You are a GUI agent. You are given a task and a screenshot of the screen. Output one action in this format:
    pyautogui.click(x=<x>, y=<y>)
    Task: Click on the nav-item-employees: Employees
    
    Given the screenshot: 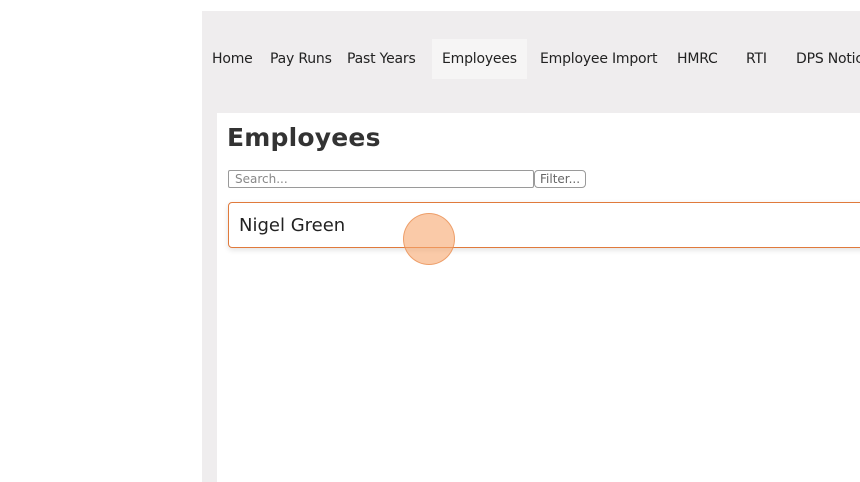 What is the action you would take?
    pyautogui.click(x=479, y=59)
    